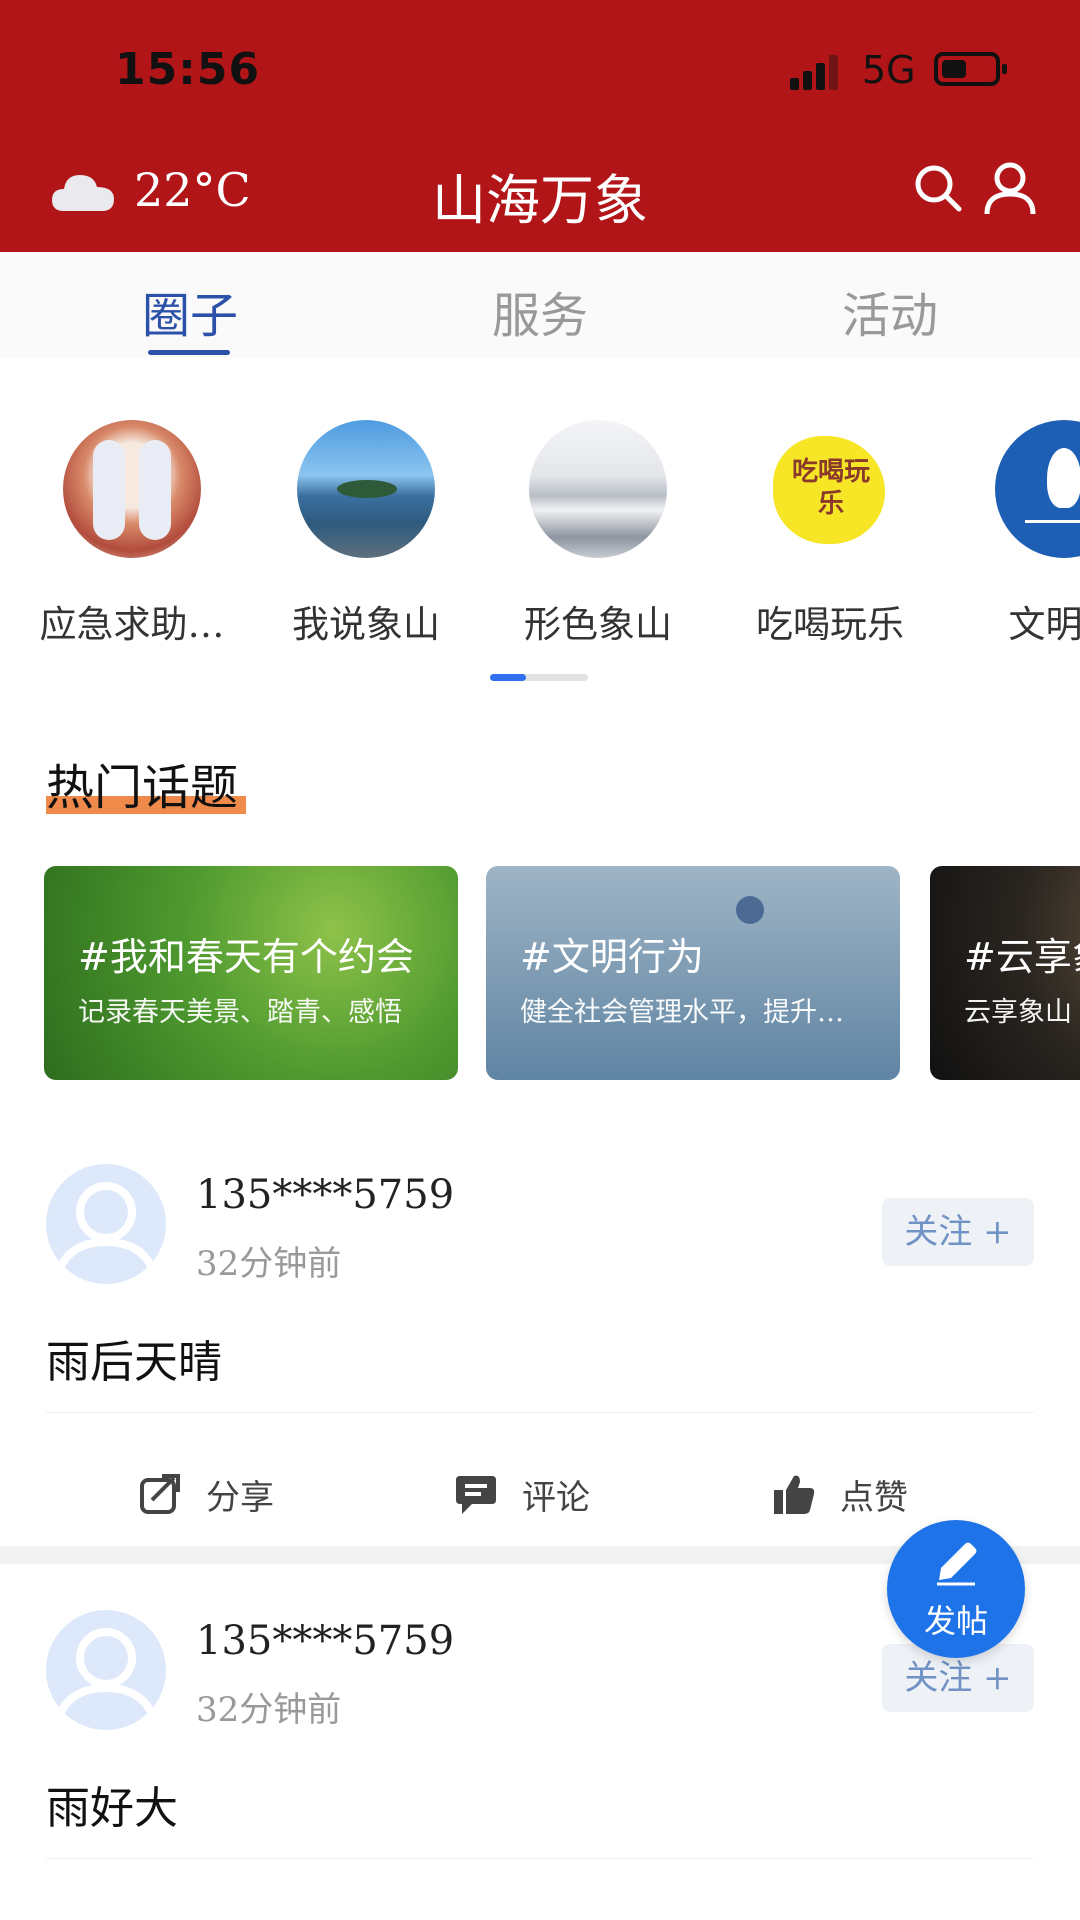  Describe the element at coordinates (889, 70) in the screenshot. I see `network-label: 5G` at that location.